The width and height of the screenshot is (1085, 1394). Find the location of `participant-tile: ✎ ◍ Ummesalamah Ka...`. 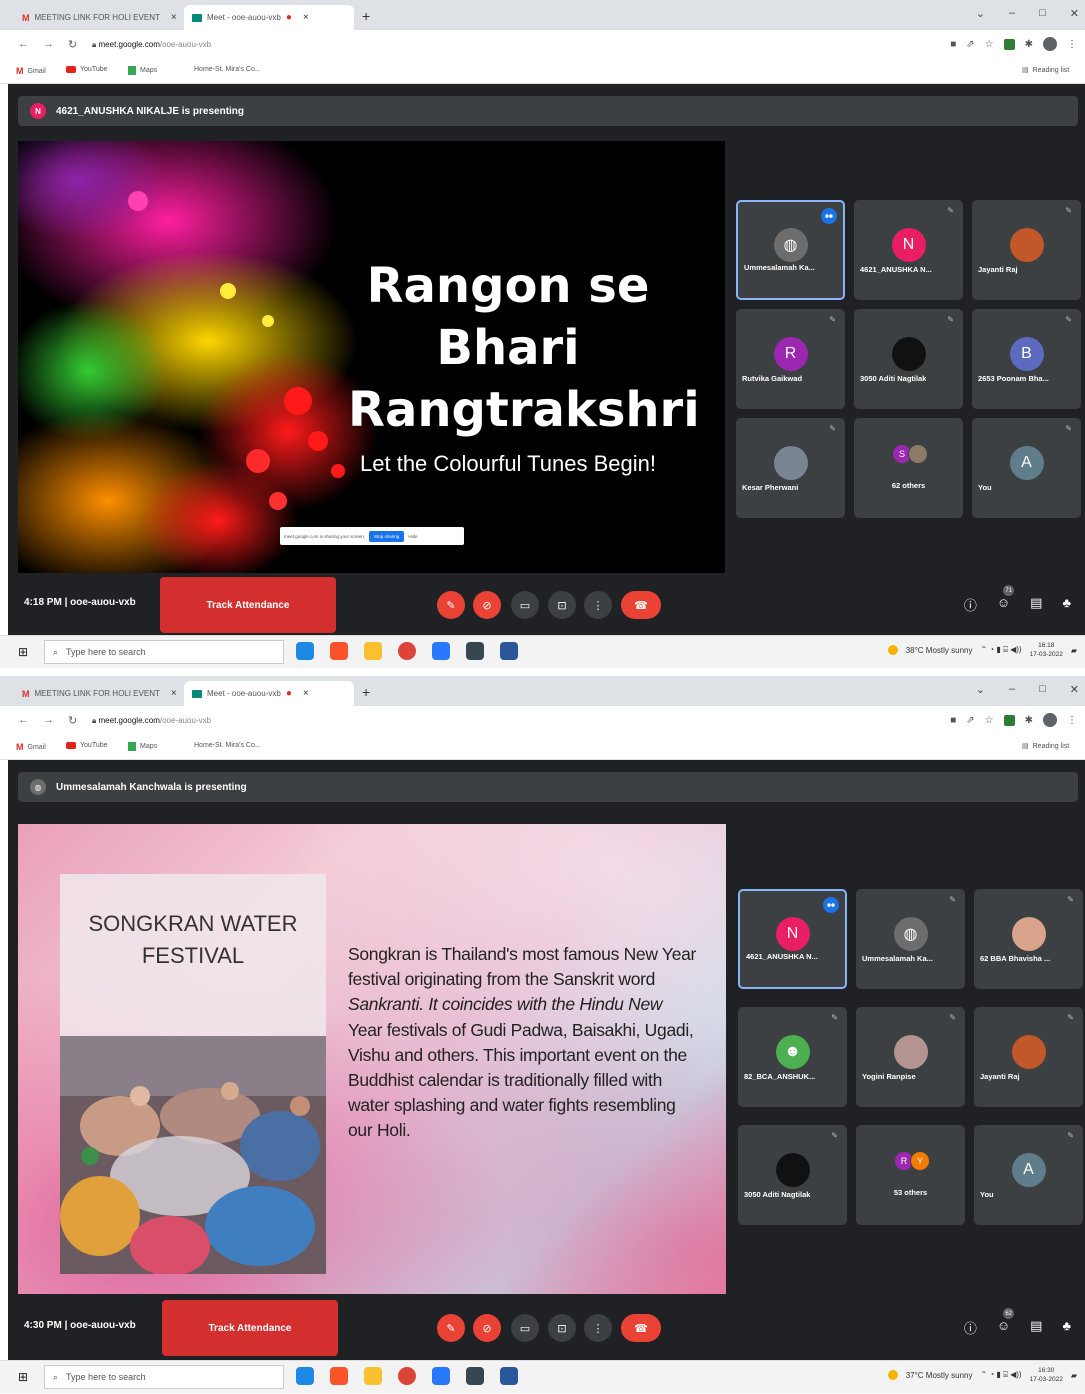

participant-tile: ✎ ◍ Ummesalamah Ka... is located at coordinates (910, 939).